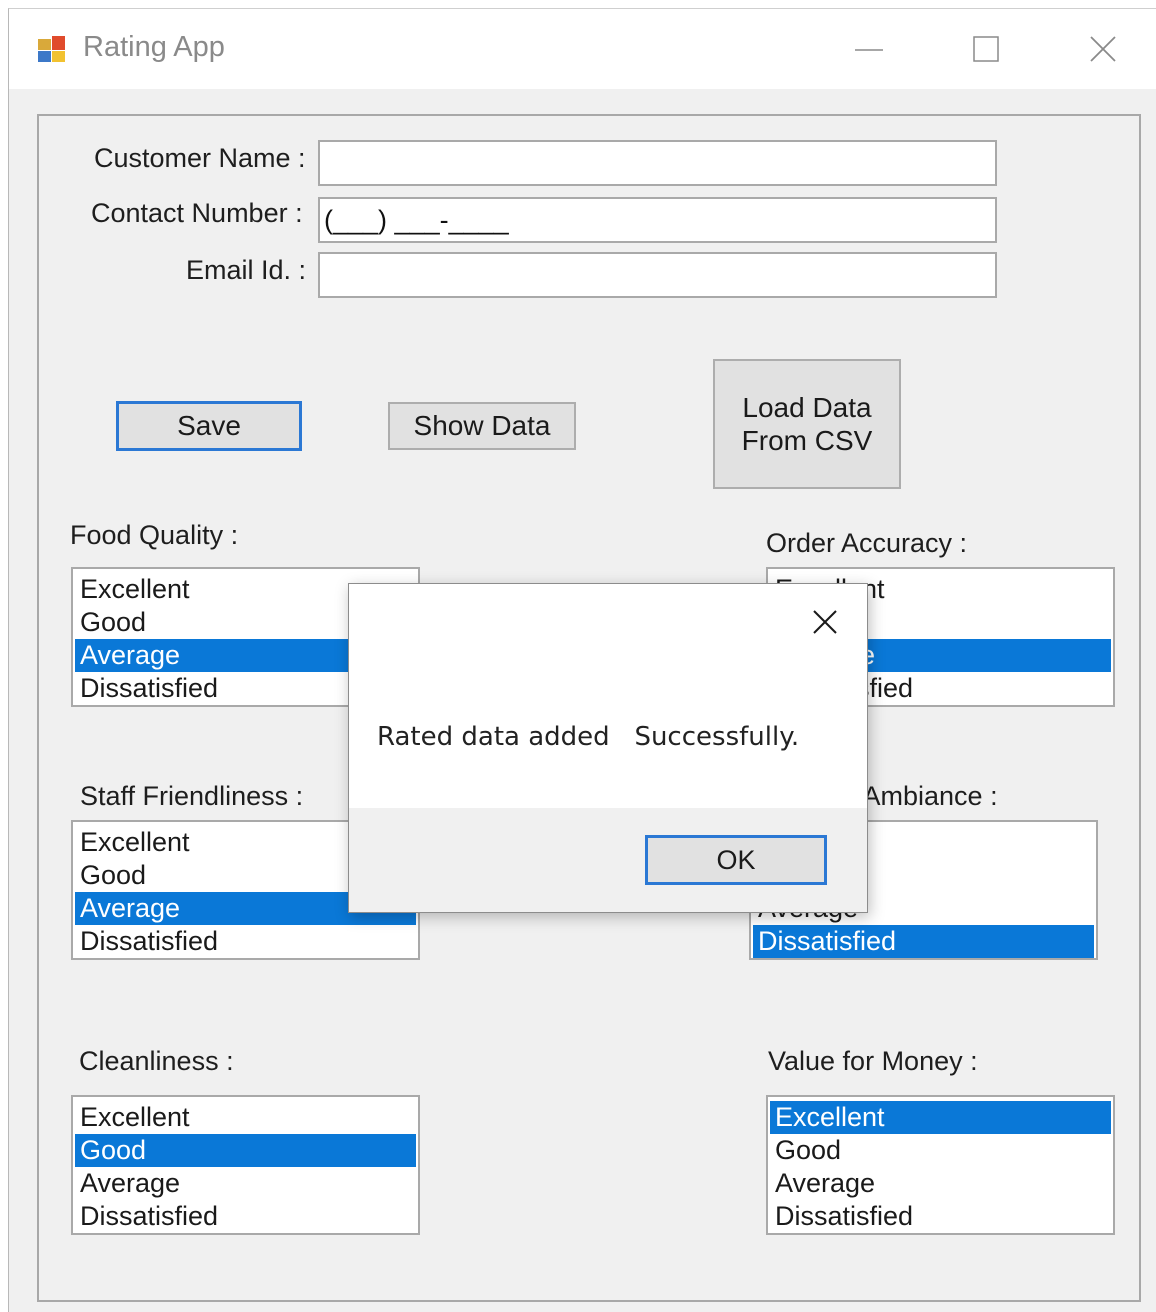 The width and height of the screenshot is (1156, 1312). Describe the element at coordinates (657, 220) in the screenshot. I see `contact-number-input` at that location.